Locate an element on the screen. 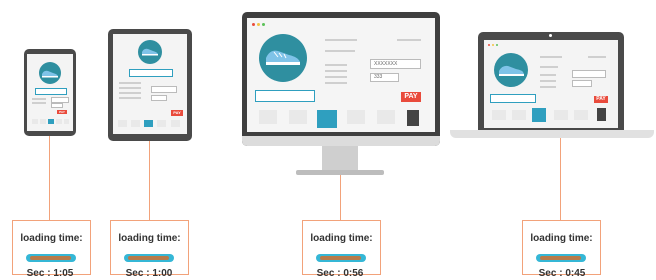 Image resolution: width=656 pixels, height=280 pixels. laptop-base is located at coordinates (552, 134).